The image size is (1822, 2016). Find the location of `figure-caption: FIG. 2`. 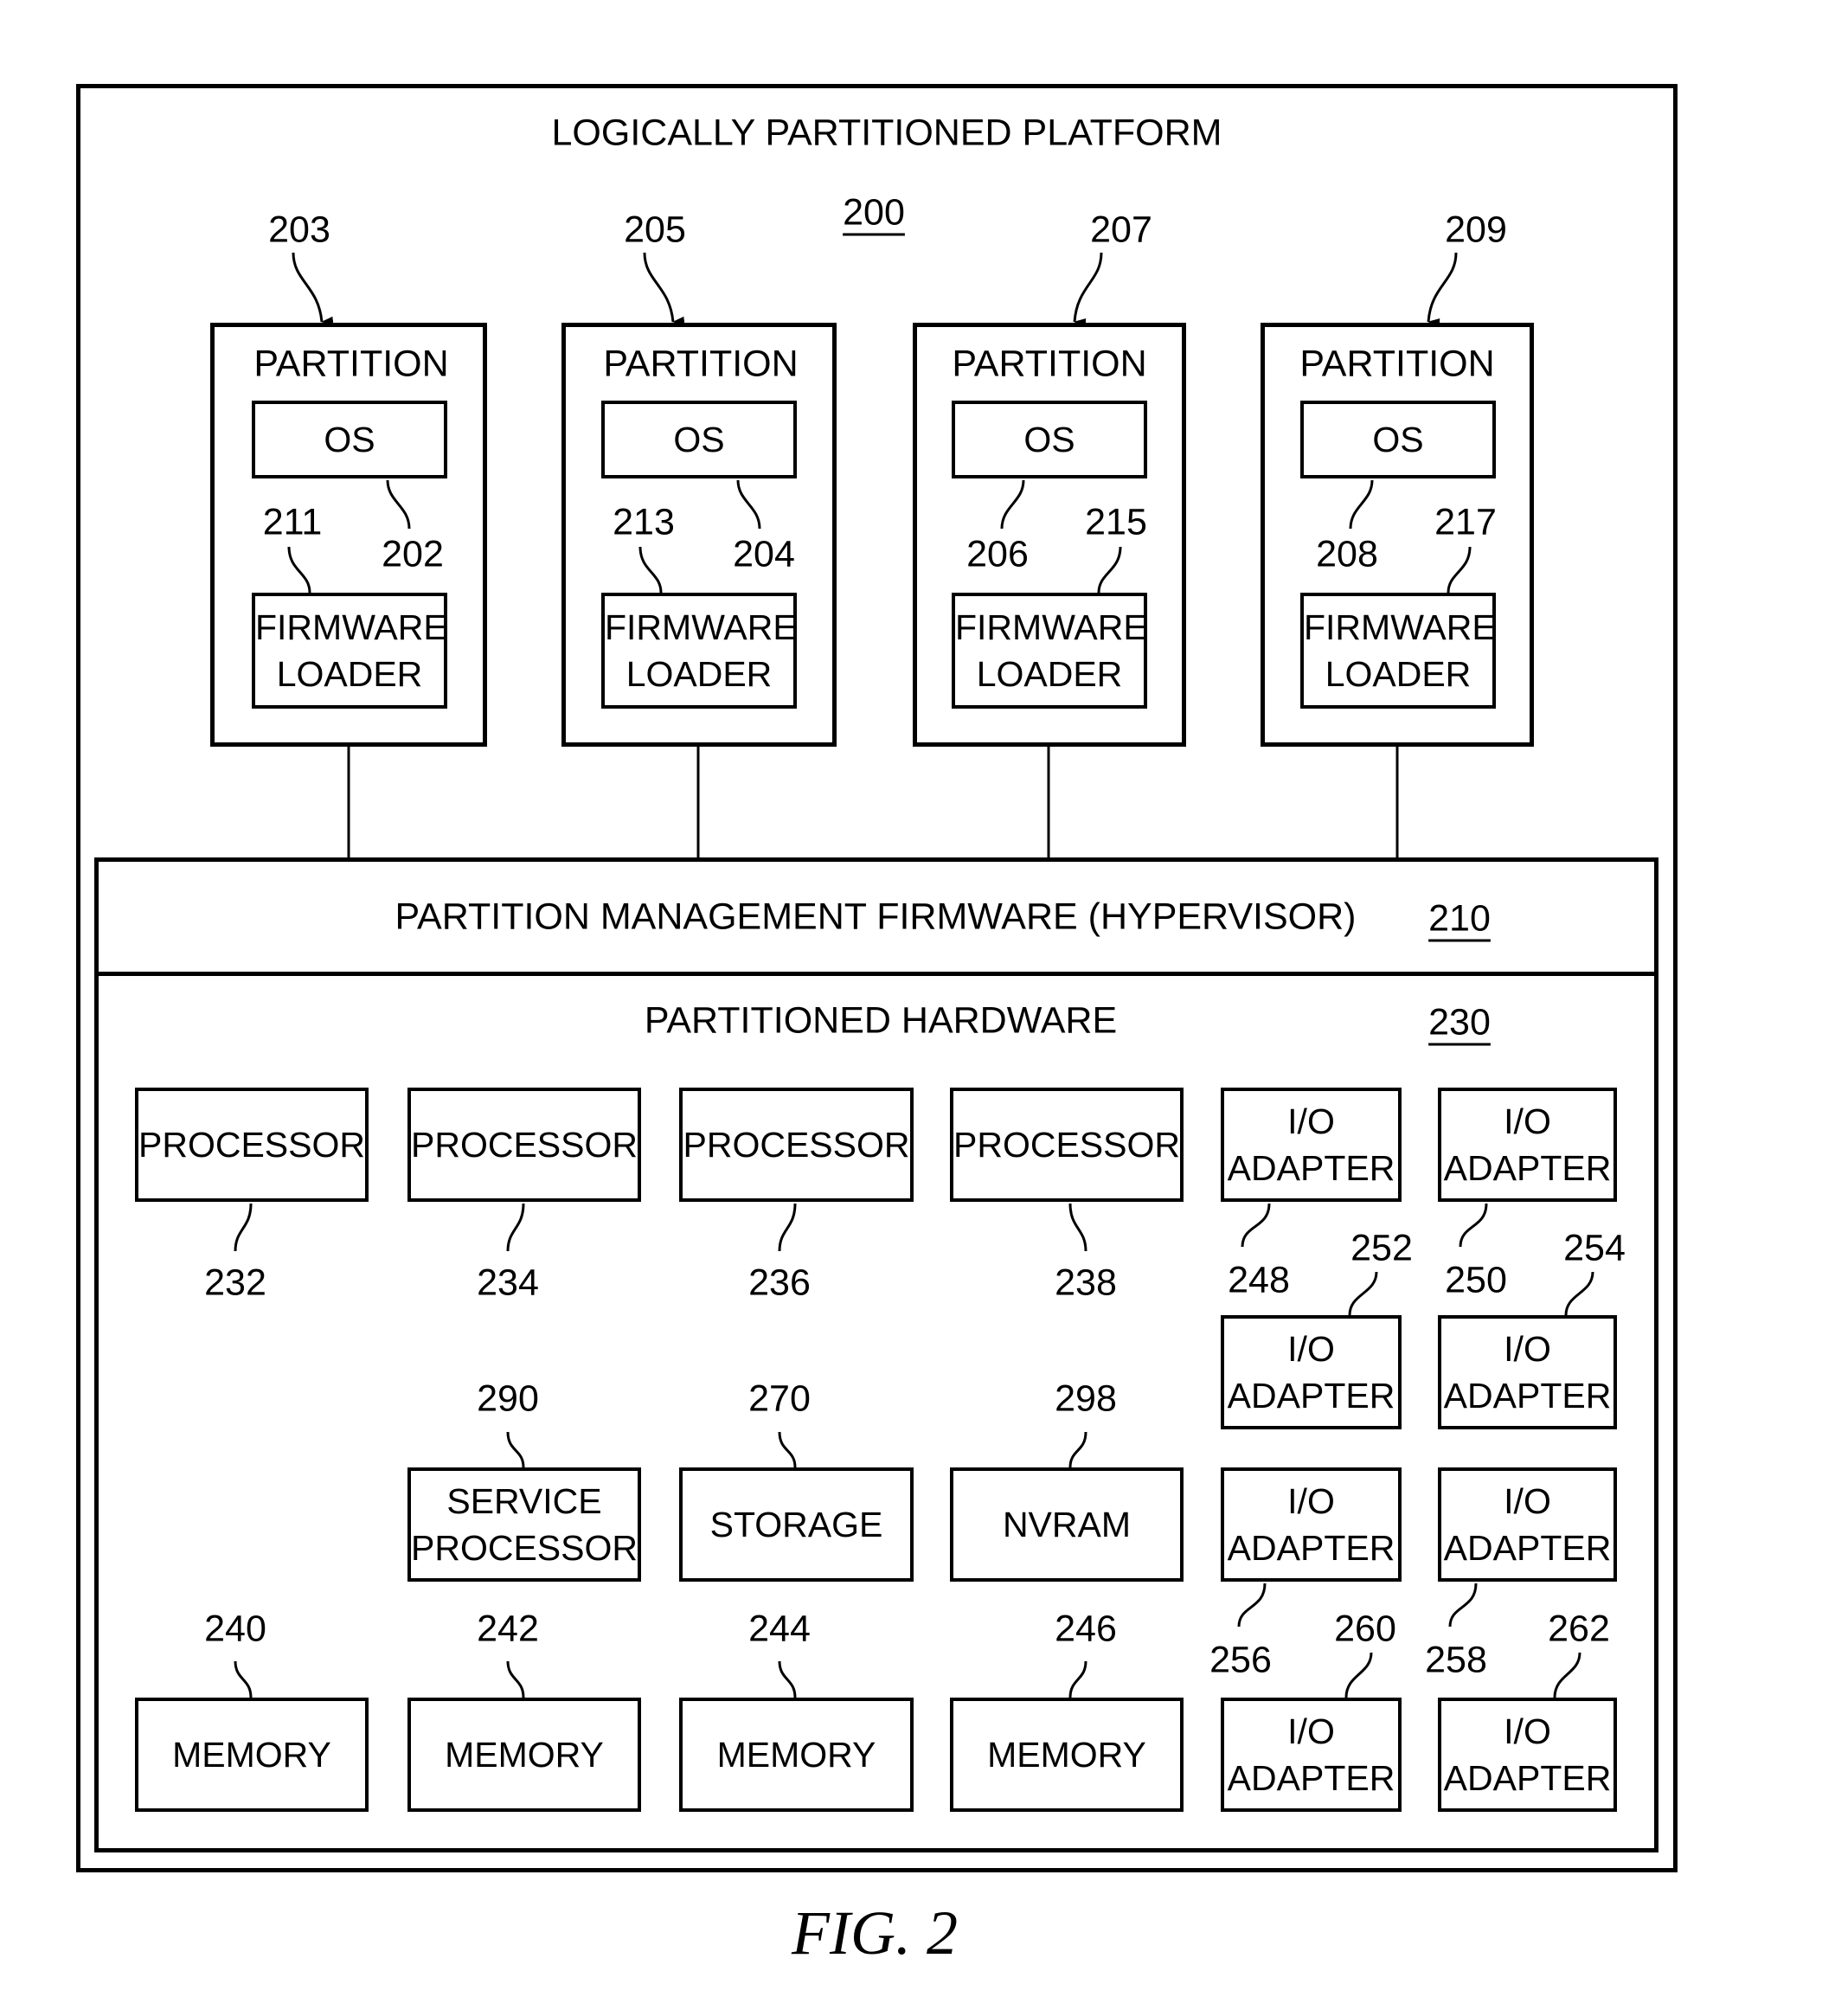

figure-caption: FIG. 2 is located at coordinates (875, 1933).